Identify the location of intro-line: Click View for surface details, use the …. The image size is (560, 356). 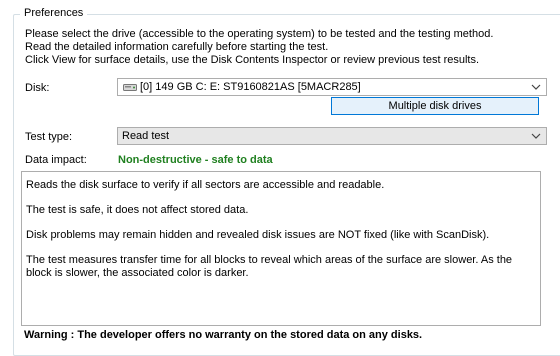
(252, 60).